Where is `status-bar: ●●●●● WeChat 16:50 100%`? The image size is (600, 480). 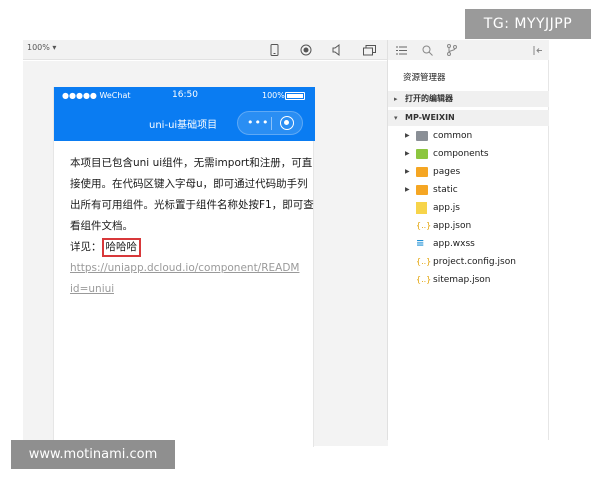
status-bar: ●●●●● WeChat 16:50 100% is located at coordinates (184, 95).